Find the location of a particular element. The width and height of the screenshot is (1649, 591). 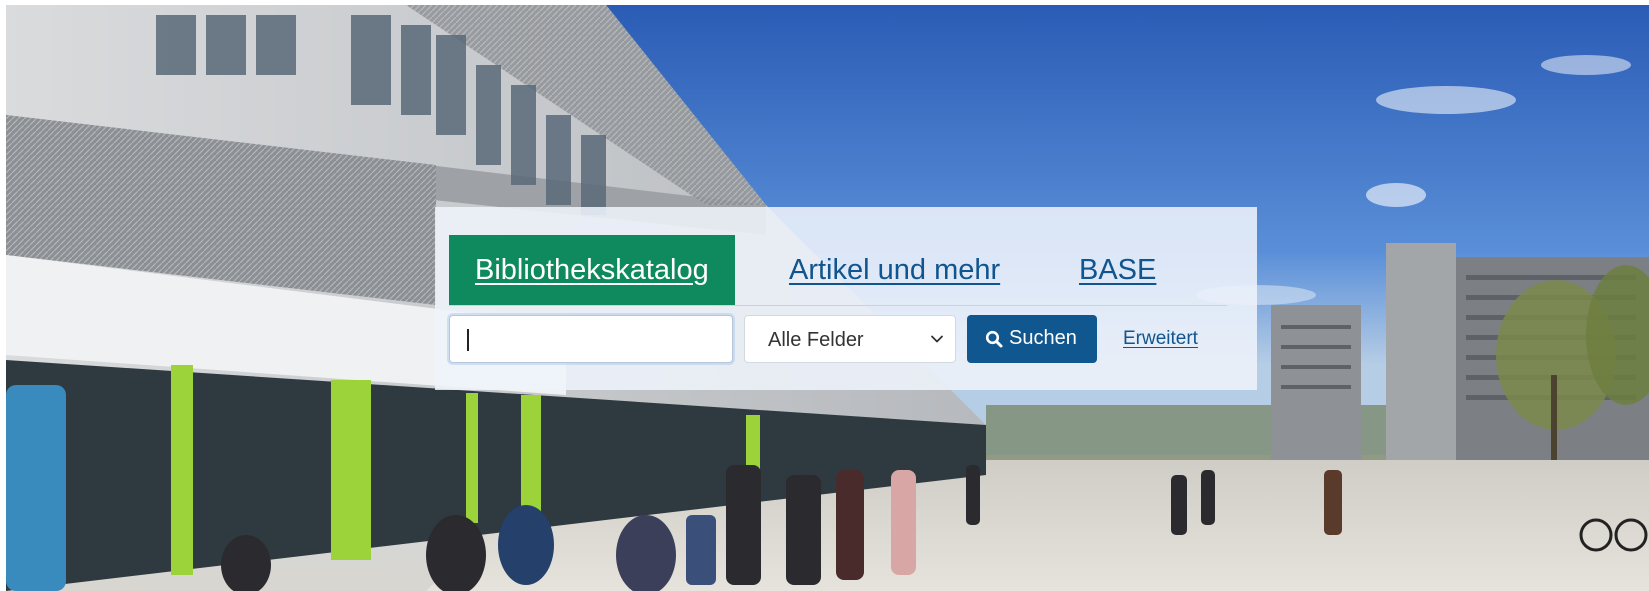

chevron-down-icon is located at coordinates (937, 339).